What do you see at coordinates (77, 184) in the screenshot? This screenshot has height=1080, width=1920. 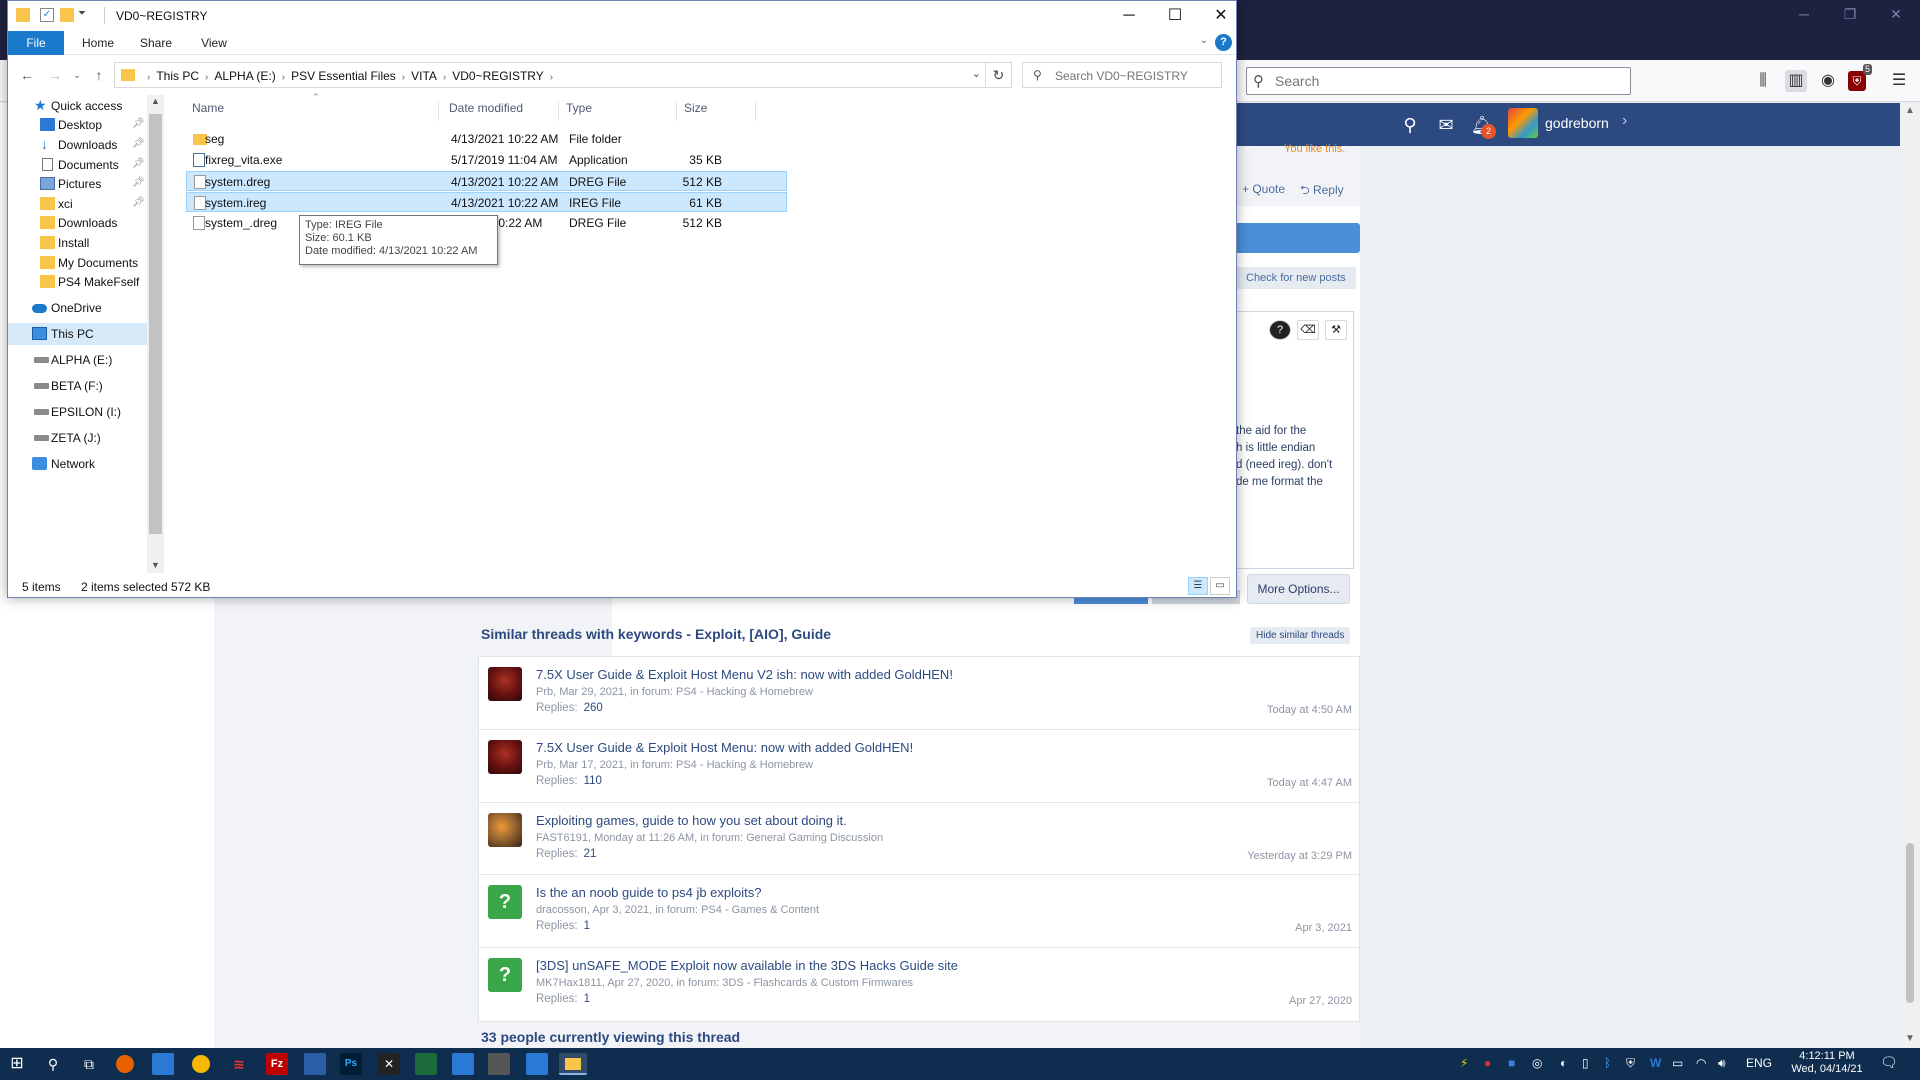 I see `sidebar-item-pictures: Pictures 📌︎` at bounding box center [77, 184].